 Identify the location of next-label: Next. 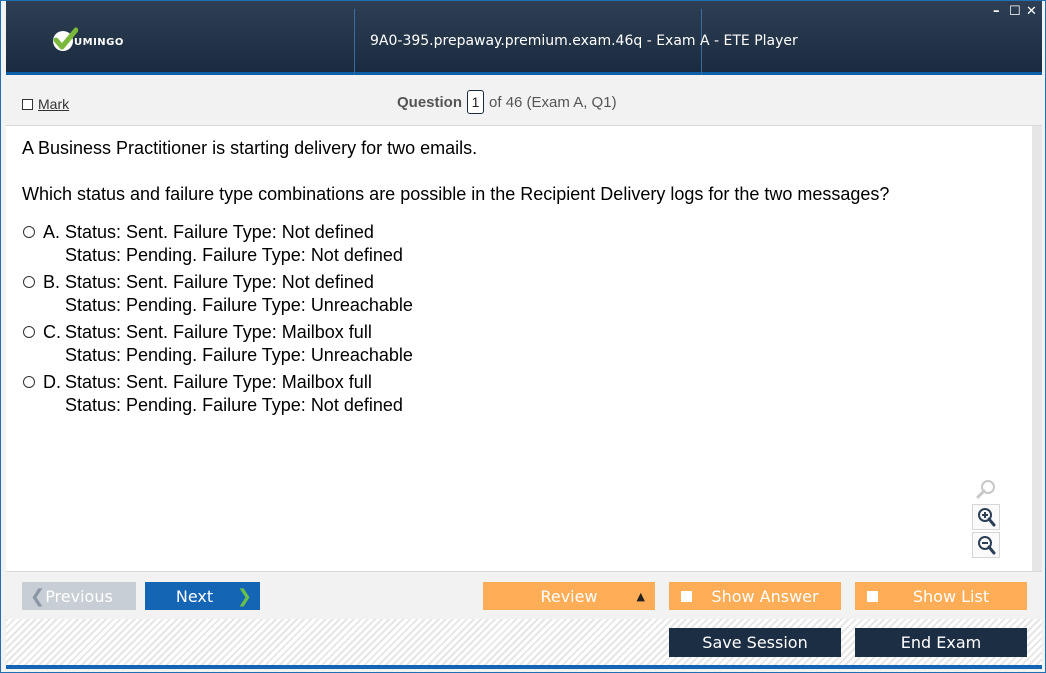
(194, 596).